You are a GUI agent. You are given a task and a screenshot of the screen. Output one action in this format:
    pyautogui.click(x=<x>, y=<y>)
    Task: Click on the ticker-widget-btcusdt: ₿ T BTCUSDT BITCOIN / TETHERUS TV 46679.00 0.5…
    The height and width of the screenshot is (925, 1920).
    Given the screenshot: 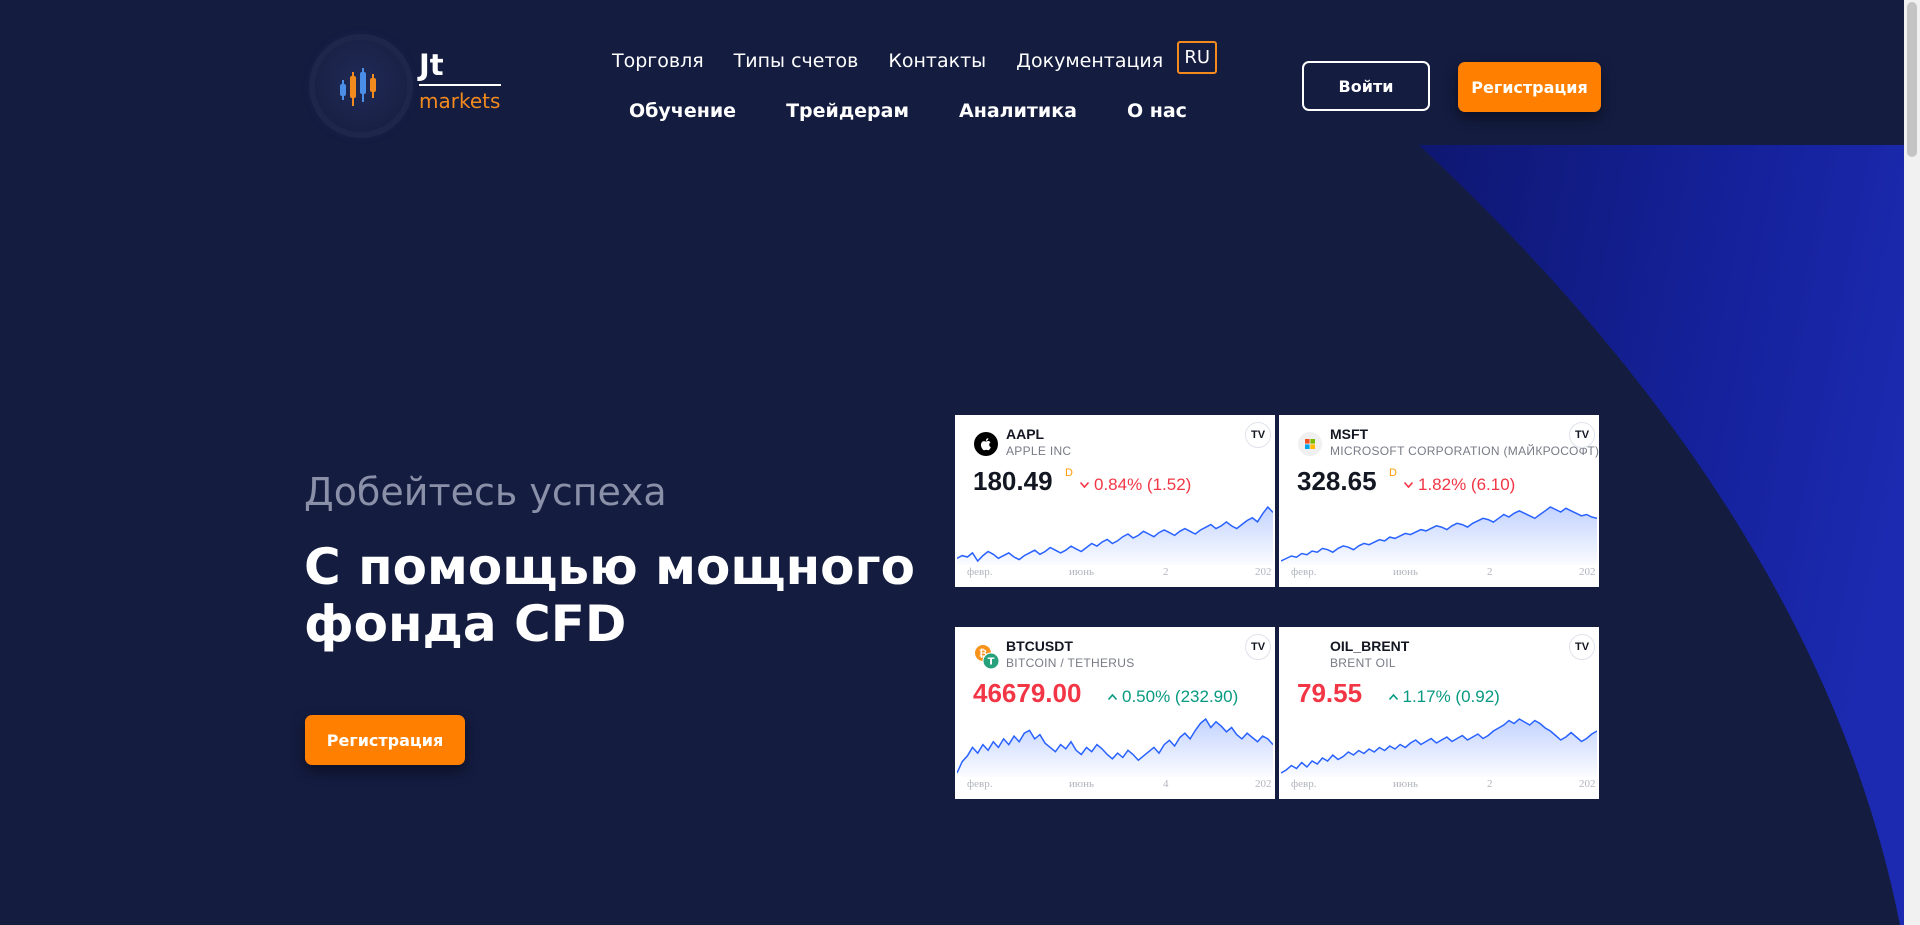 What is the action you would take?
    pyautogui.click(x=1115, y=713)
    